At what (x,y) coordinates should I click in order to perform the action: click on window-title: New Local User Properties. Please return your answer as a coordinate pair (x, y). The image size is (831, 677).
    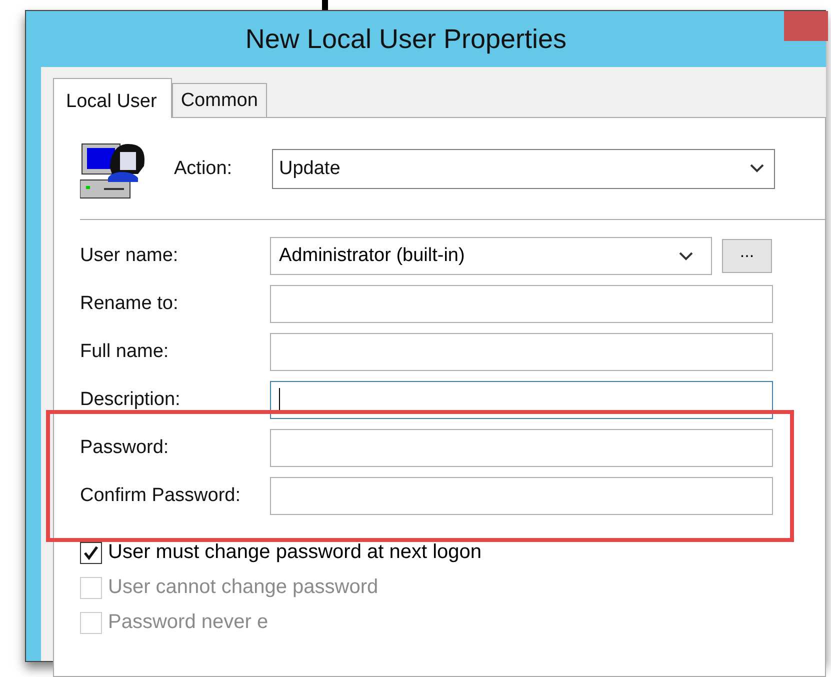
    Looking at the image, I should click on (406, 39).